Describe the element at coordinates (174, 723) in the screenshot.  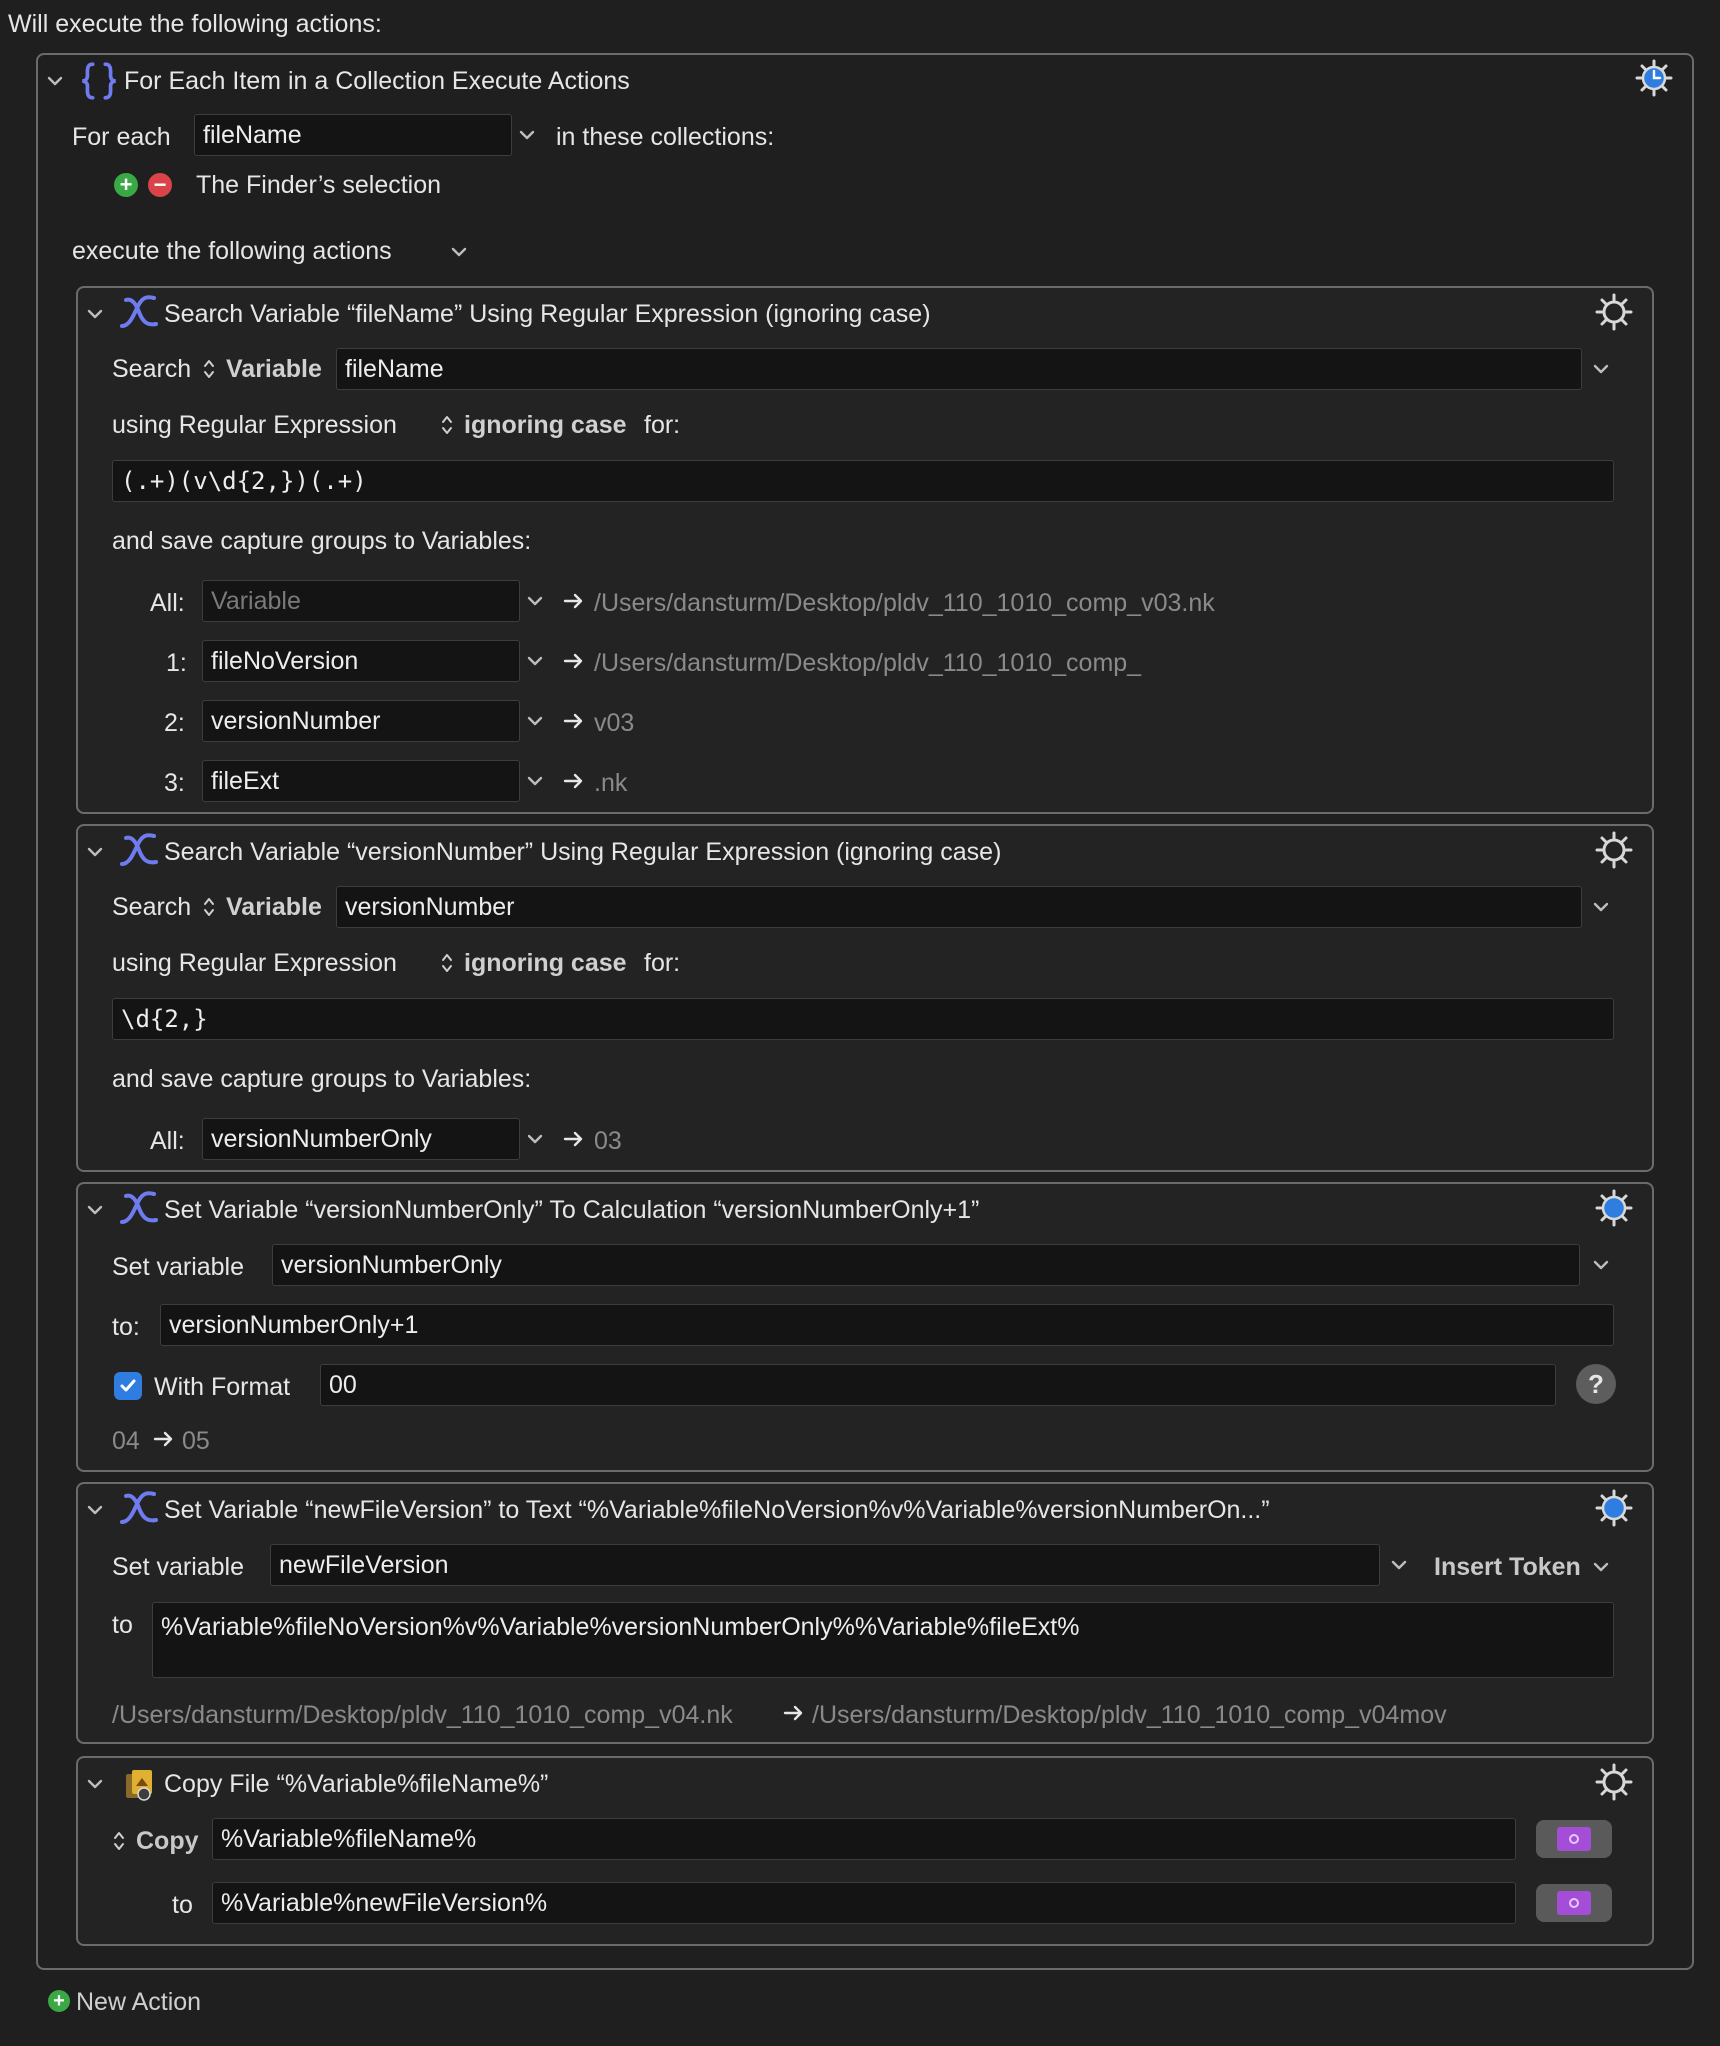
I see `group-2-label: 2:` at that location.